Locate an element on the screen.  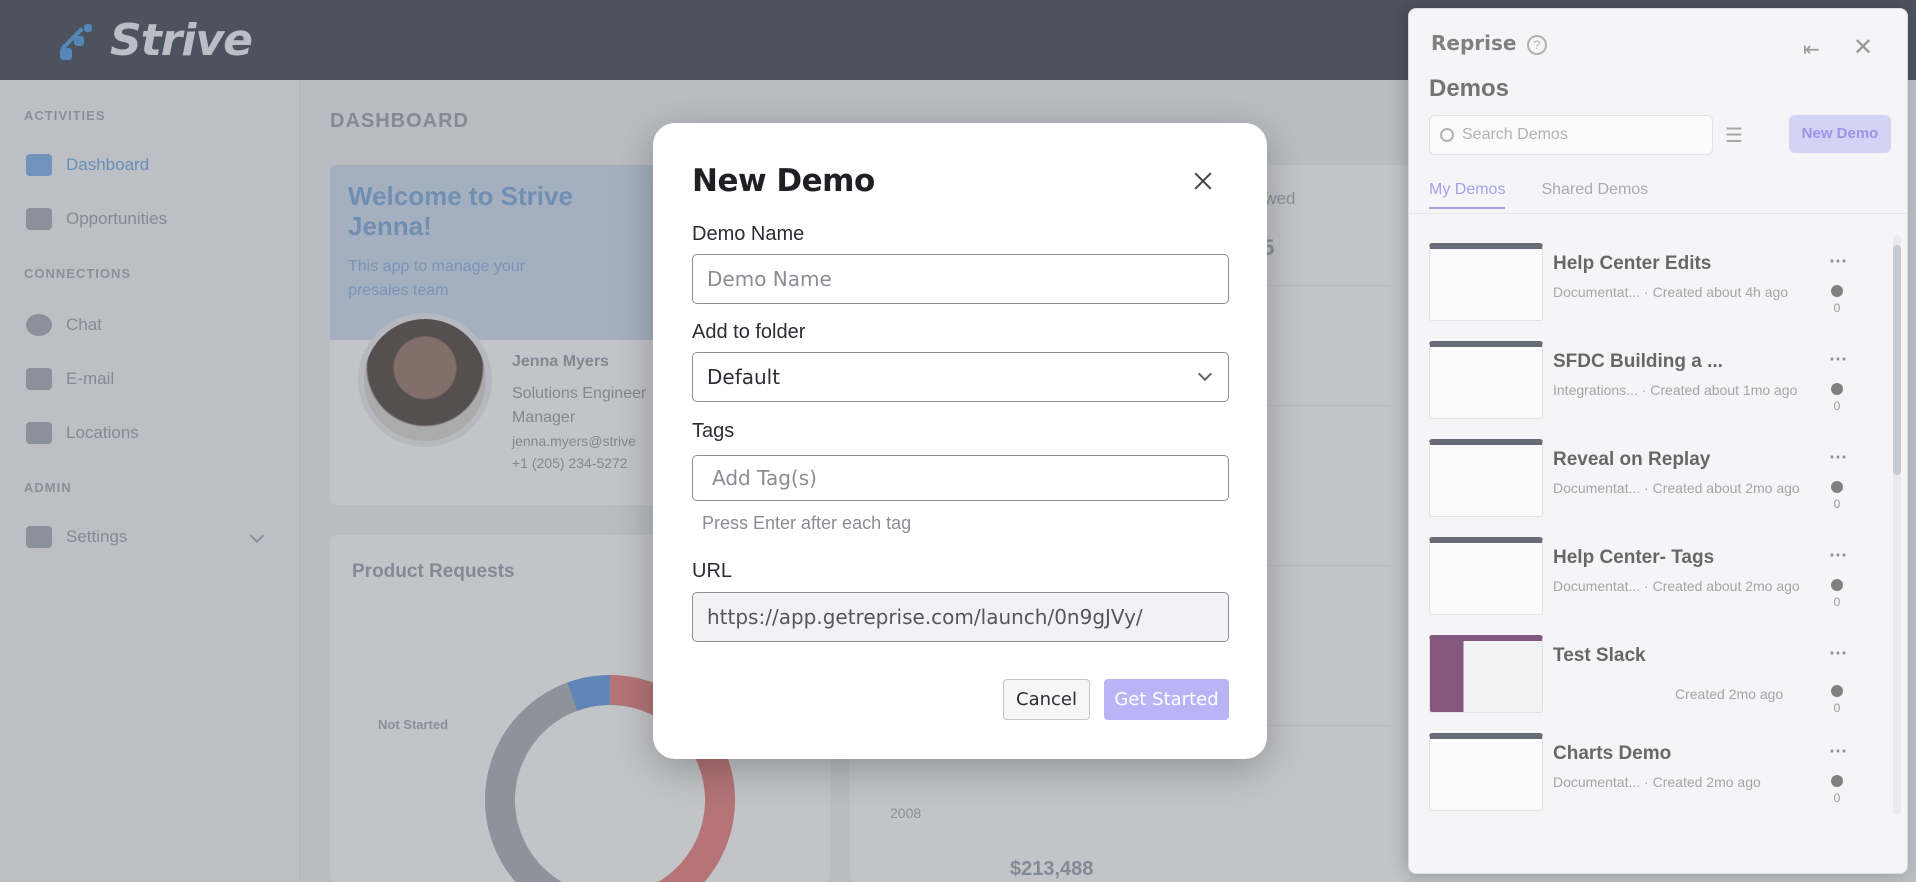
url-field is located at coordinates (960, 617).